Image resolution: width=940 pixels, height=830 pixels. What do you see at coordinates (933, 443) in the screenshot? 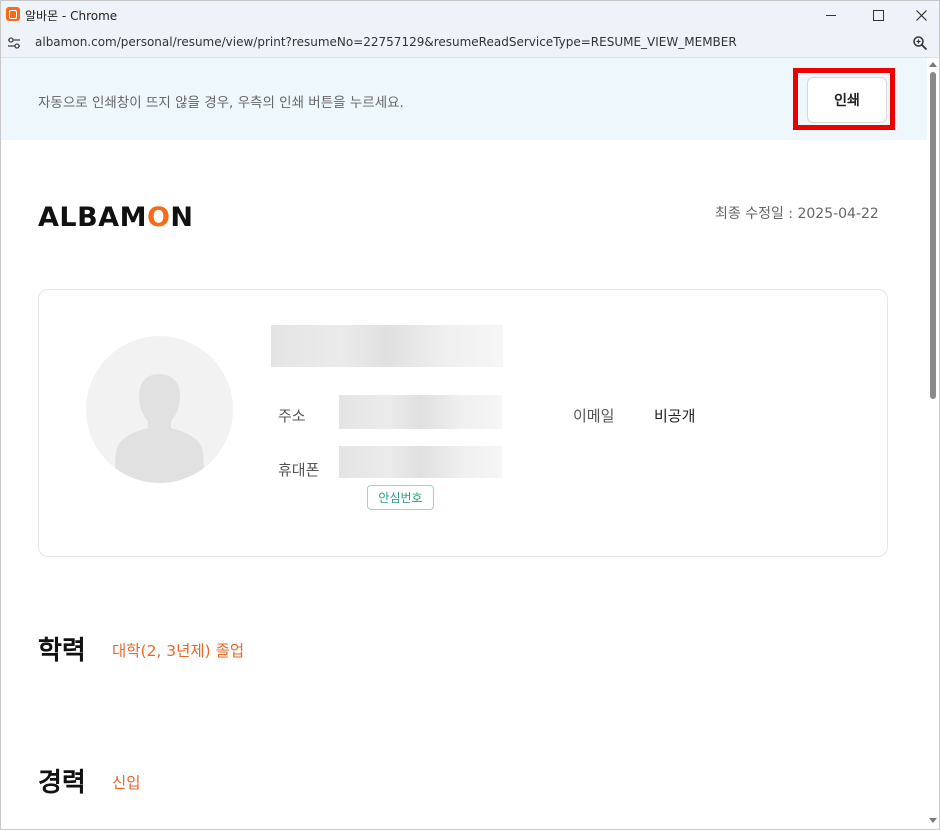
I see `vertical-scrollbar` at bounding box center [933, 443].